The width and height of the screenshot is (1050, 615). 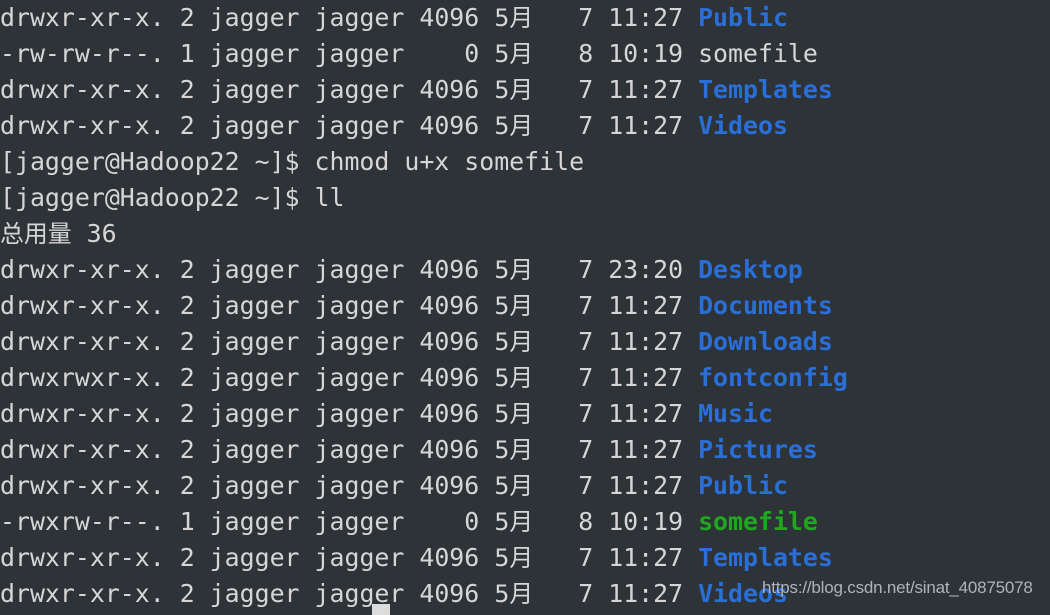 I want to click on command-row: [jagger@Hadoop22 ~]$ ll, so click(x=525, y=198).